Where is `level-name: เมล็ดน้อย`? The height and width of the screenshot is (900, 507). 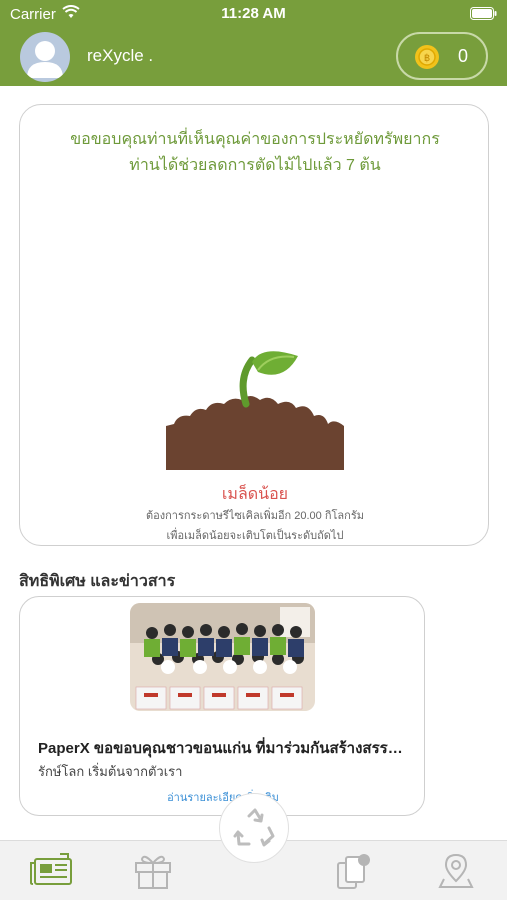
level-name: เมล็ดน้อย is located at coordinates (255, 494).